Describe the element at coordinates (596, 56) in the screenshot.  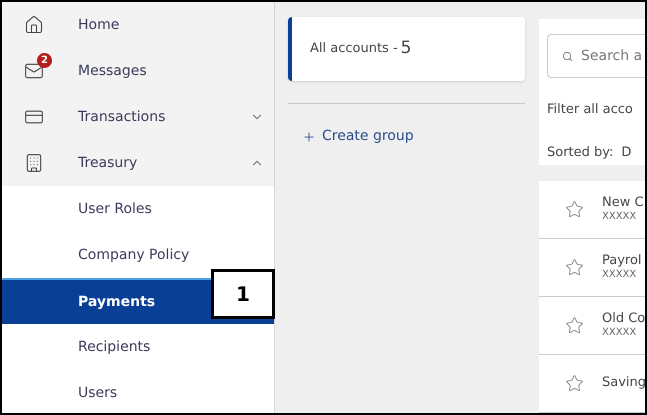
I see `search-field: Search a` at that location.